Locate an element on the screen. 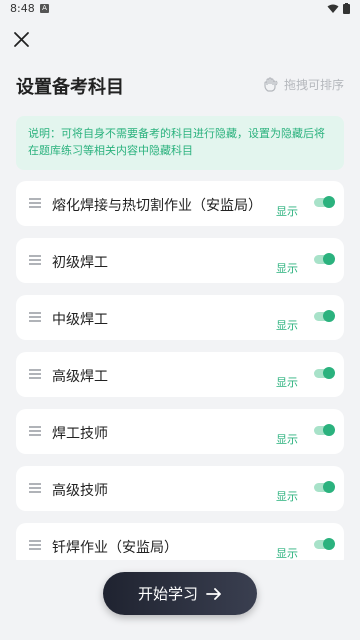 This screenshot has width=360, height=640. page-title: 设置备考科目 is located at coordinates (70, 87).